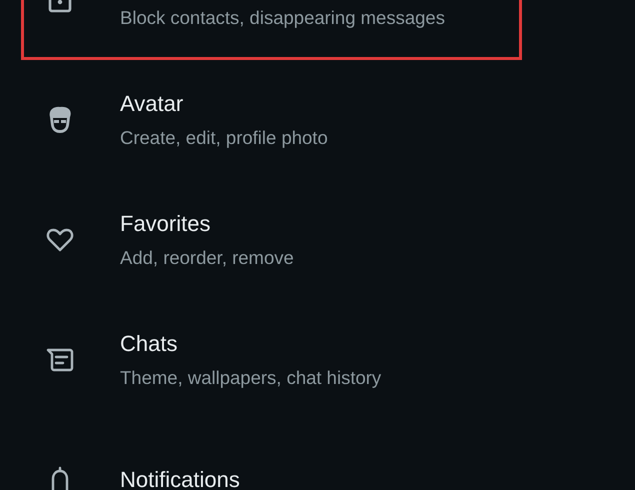  Describe the element at coordinates (152, 104) in the screenshot. I see `item-title: Avatar` at that location.